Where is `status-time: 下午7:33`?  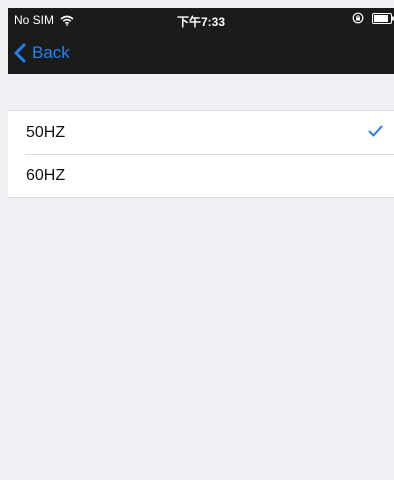 status-time: 下午7:33 is located at coordinates (201, 22).